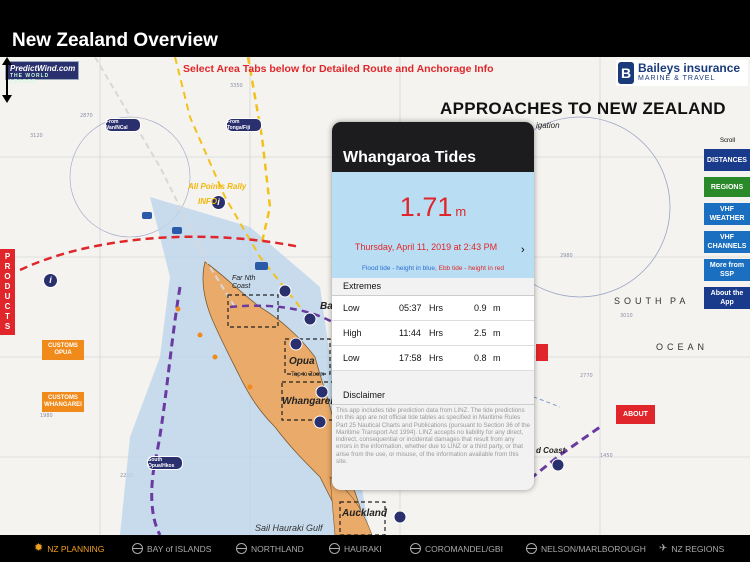 The width and height of the screenshot is (750, 562). Describe the element at coordinates (426, 247) in the screenshot. I see `tide-datetime: Thursday, April 11, 2019 at 2:43 PM` at that location.